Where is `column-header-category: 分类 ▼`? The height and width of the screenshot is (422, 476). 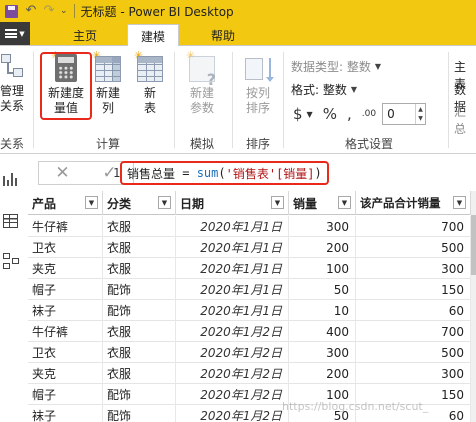 column-header-category: 分类 ▼ is located at coordinates (139, 203).